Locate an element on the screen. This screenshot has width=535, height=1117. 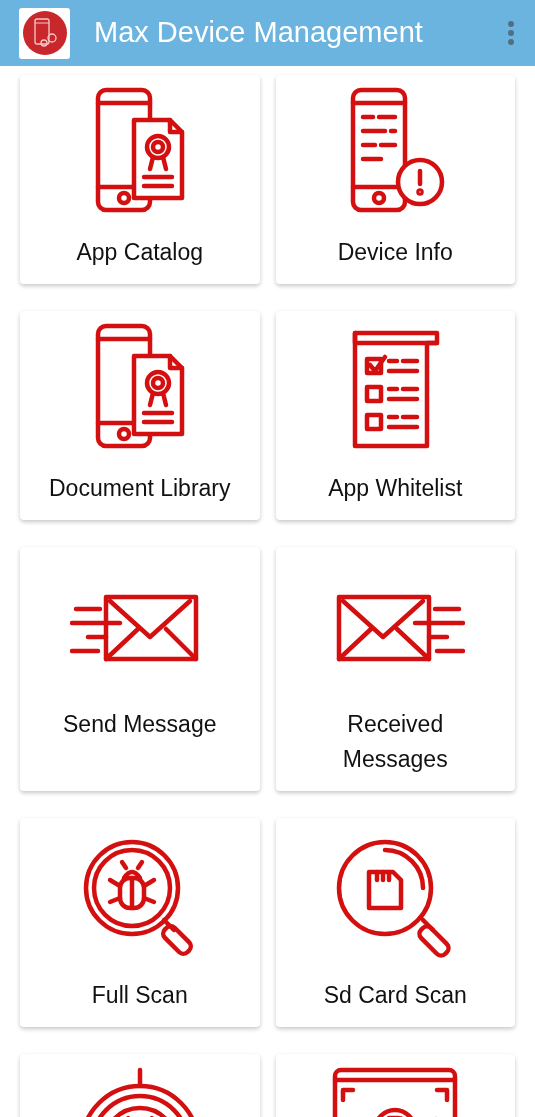
app-title: Max Device Management is located at coordinates (258, 33).